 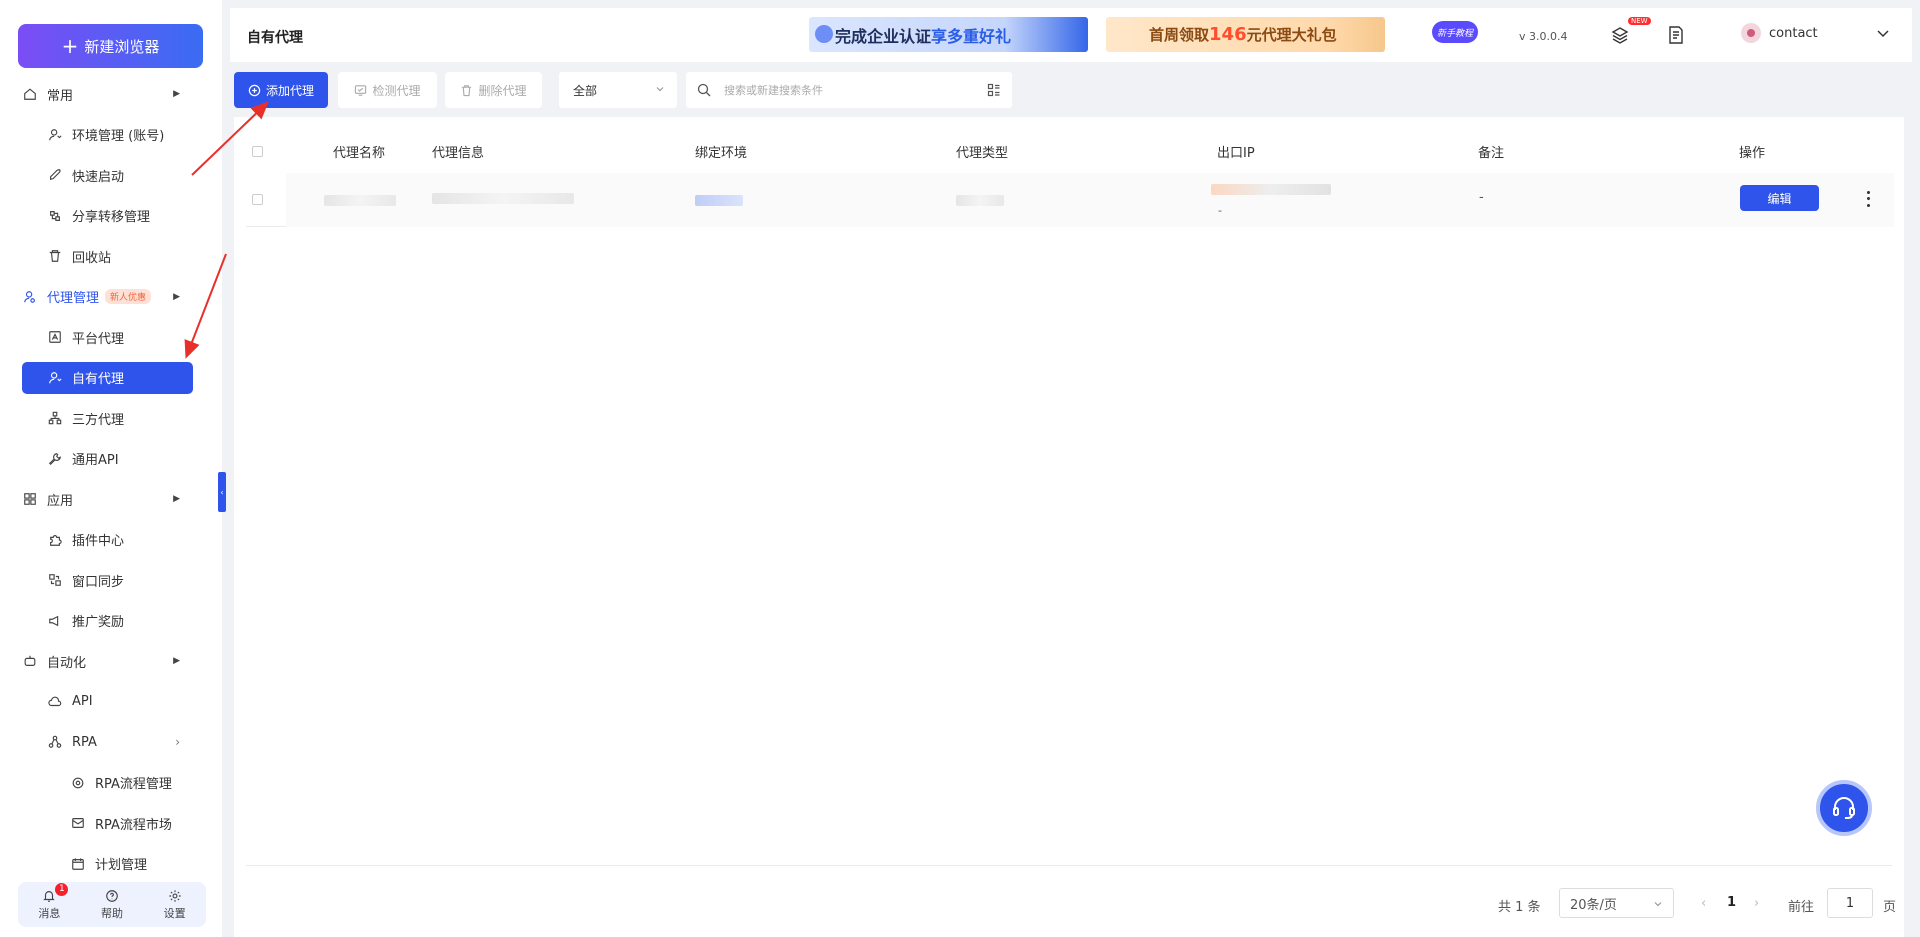 What do you see at coordinates (1703, 903) in the screenshot?
I see `prev-page-button: ‹` at bounding box center [1703, 903].